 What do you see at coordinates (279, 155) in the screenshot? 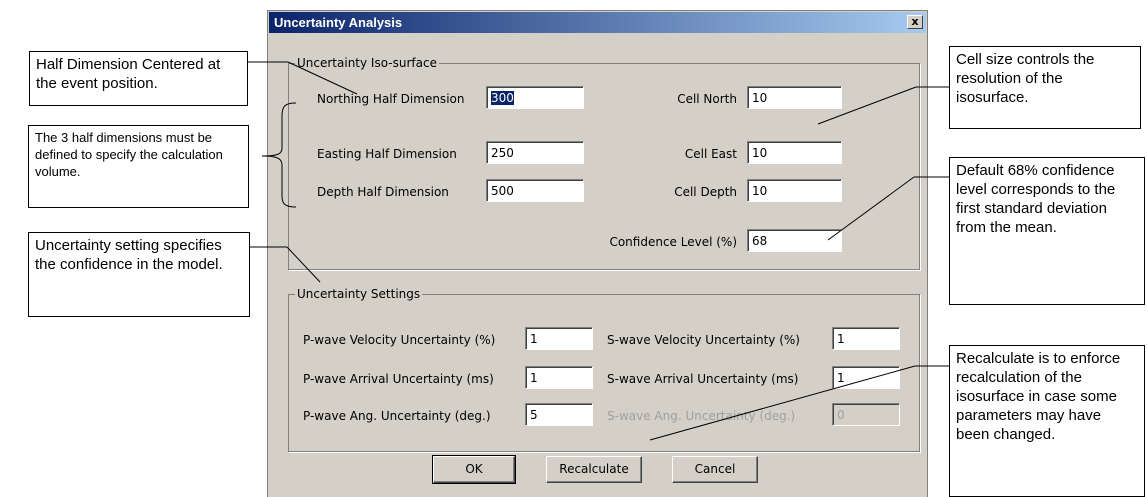
I see `leader-brace` at bounding box center [279, 155].